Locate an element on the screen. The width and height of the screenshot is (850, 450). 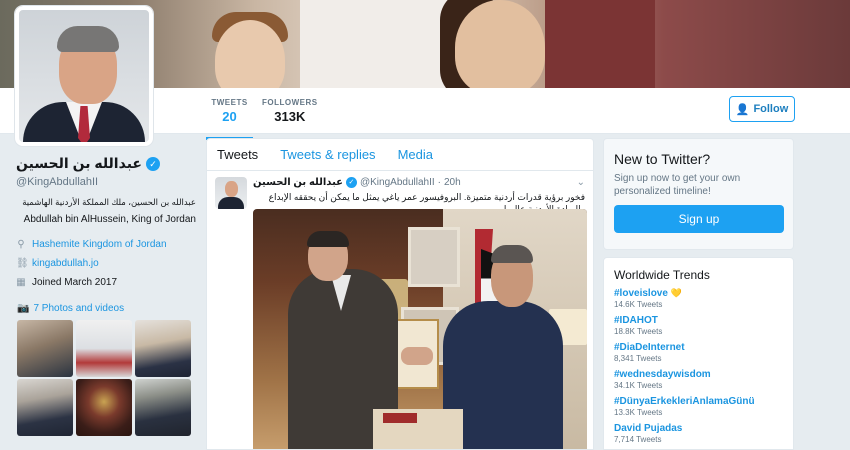
media-thumbnail-grid is located at coordinates (104, 378).